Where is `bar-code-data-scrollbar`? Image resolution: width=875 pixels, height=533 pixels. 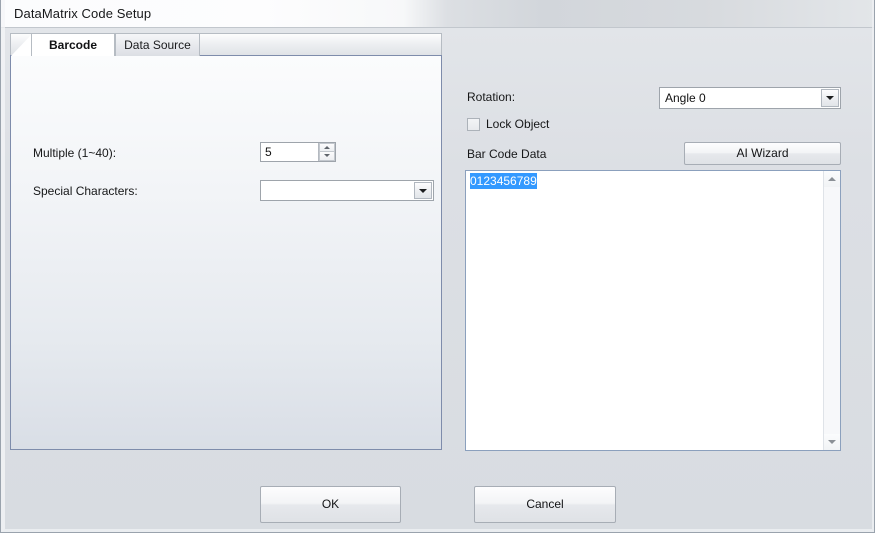
bar-code-data-scrollbar is located at coordinates (831, 310).